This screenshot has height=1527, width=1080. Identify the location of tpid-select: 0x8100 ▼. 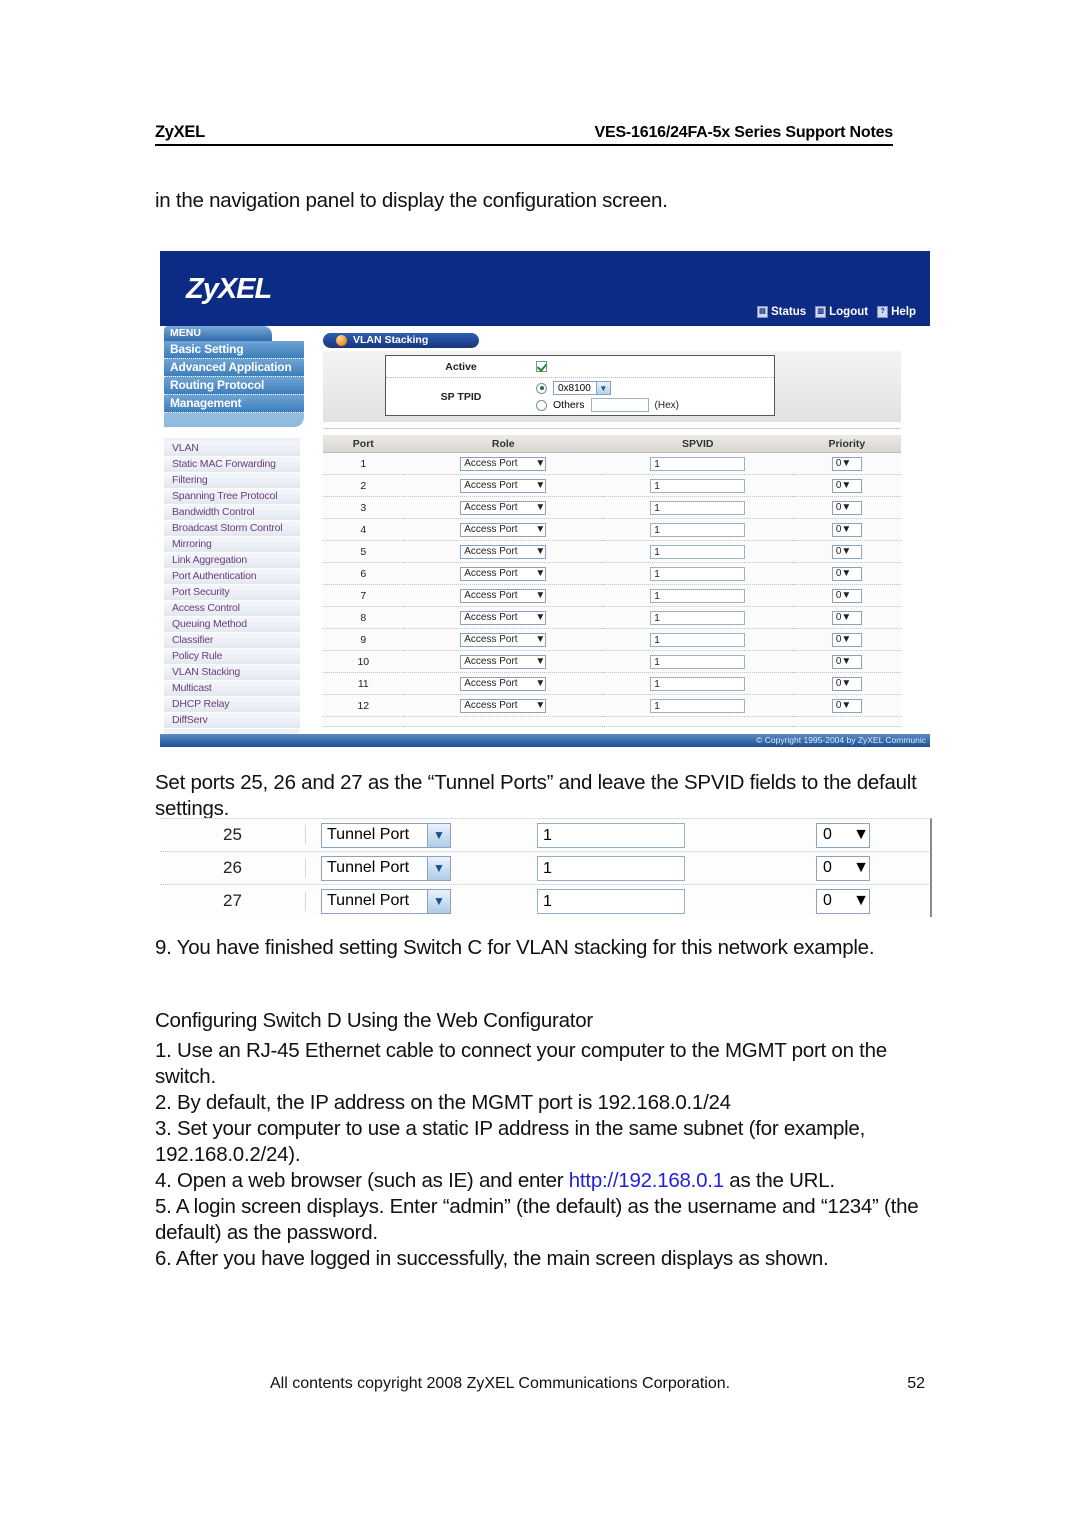
(582, 388).